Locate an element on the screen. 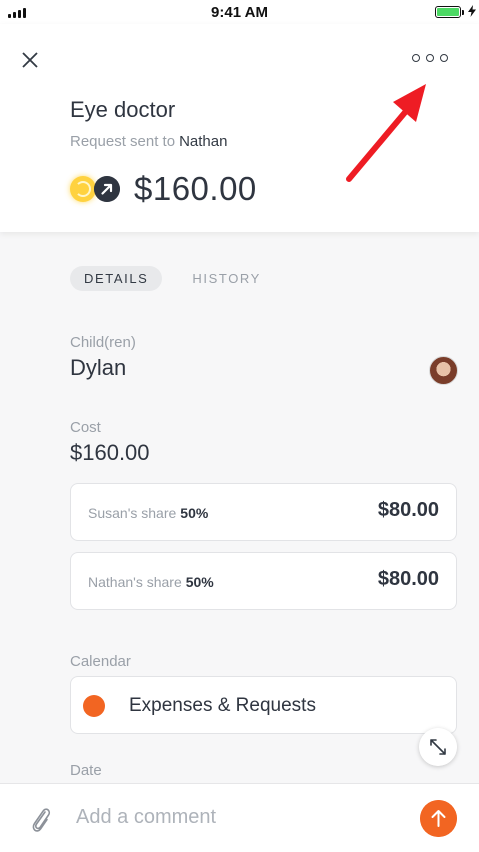 The image size is (479, 852). annotation-arrow is located at coordinates (386, 133).